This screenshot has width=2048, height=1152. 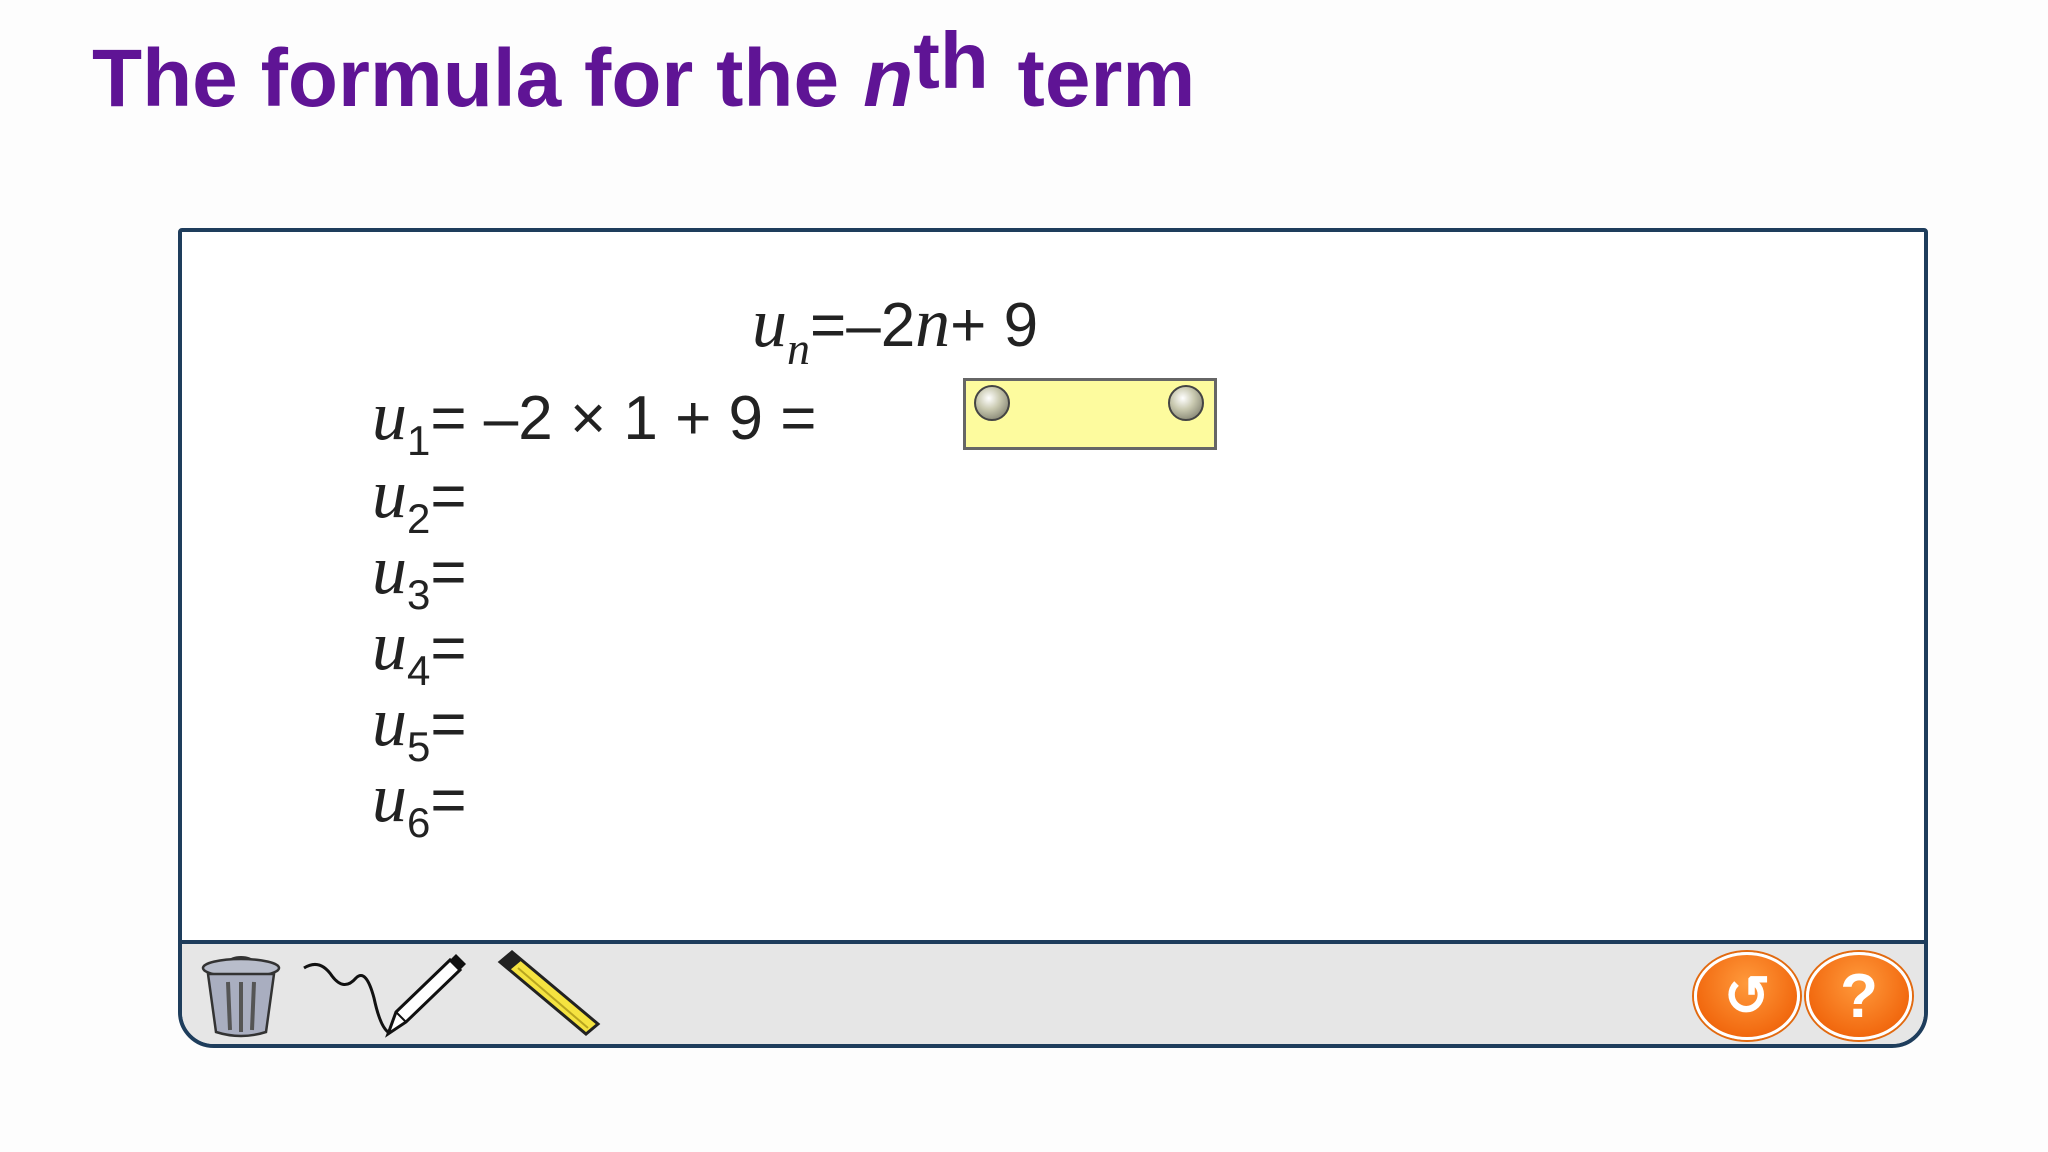 I want to click on trash-icon, so click(x=241, y=995).